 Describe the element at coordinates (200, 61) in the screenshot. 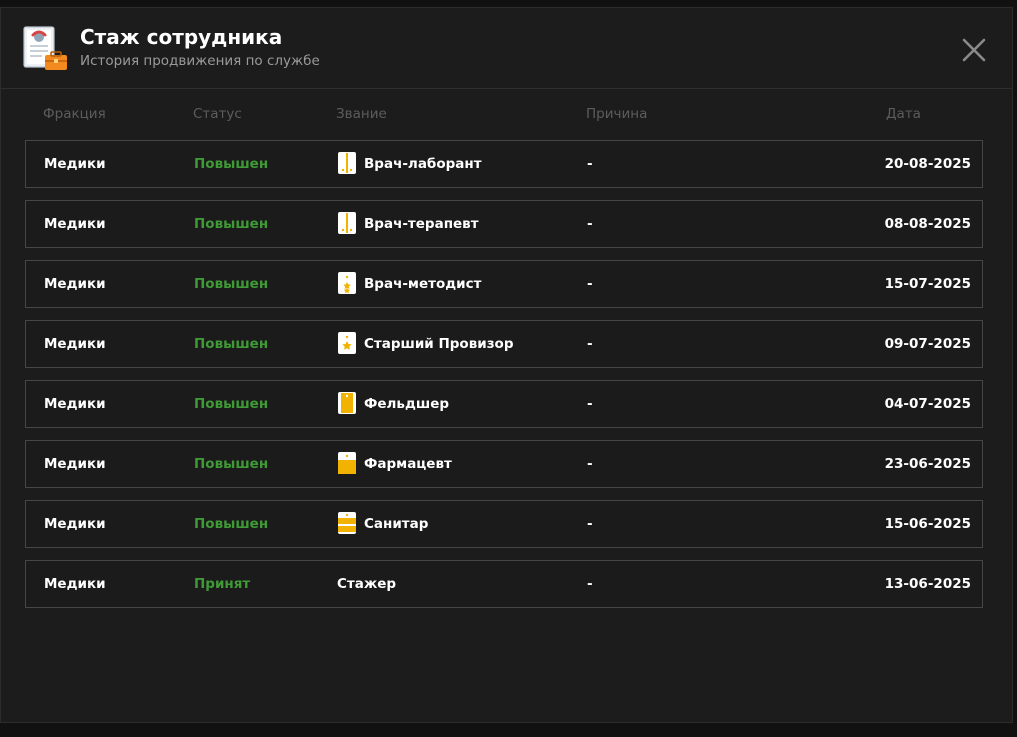

I see `page-subtitle: История продвижения по службе` at that location.